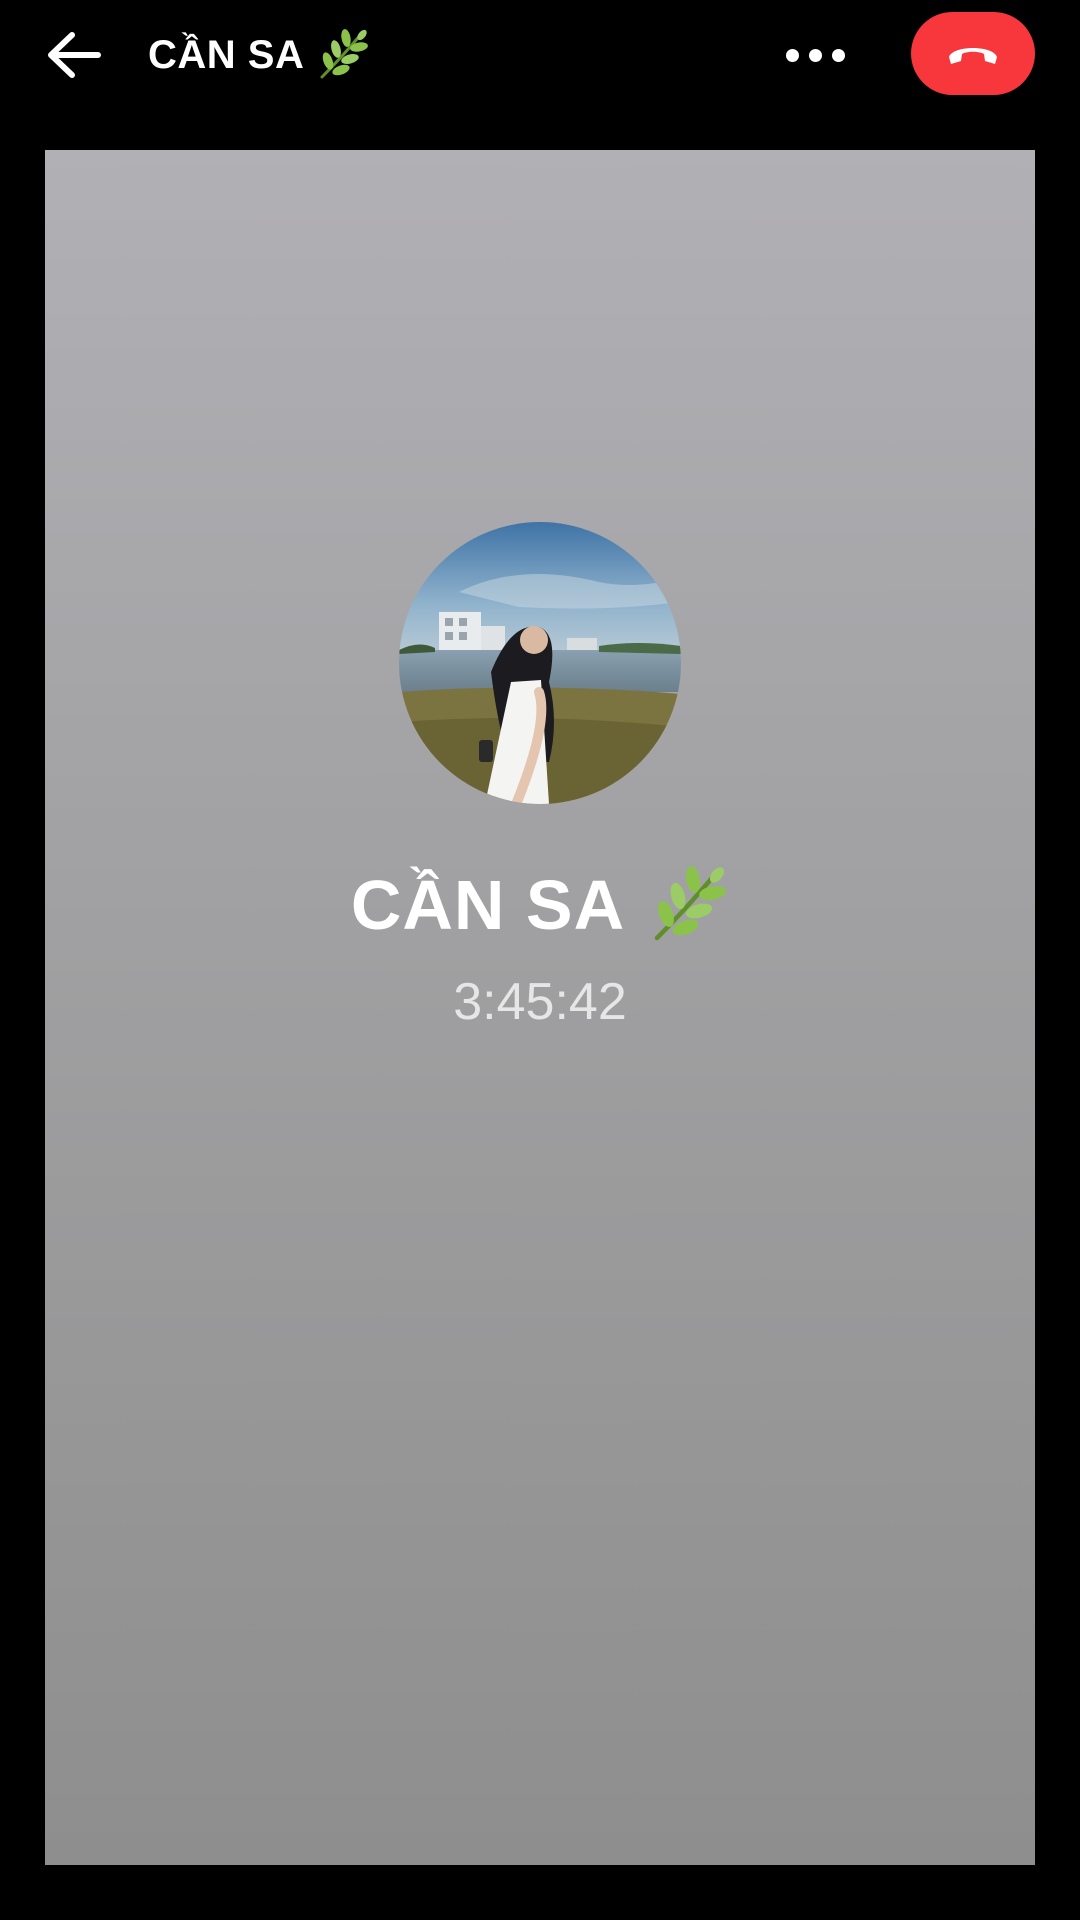 This screenshot has width=1080, height=1920. Describe the element at coordinates (226, 54) in the screenshot. I see `header-title: CẦN SA` at that location.